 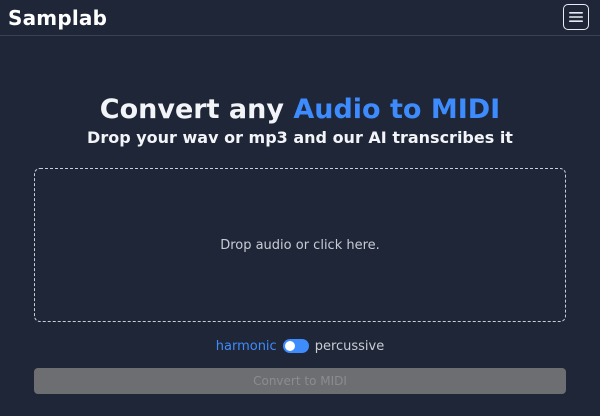 I want to click on hamburger-menu-icon, so click(x=576, y=17).